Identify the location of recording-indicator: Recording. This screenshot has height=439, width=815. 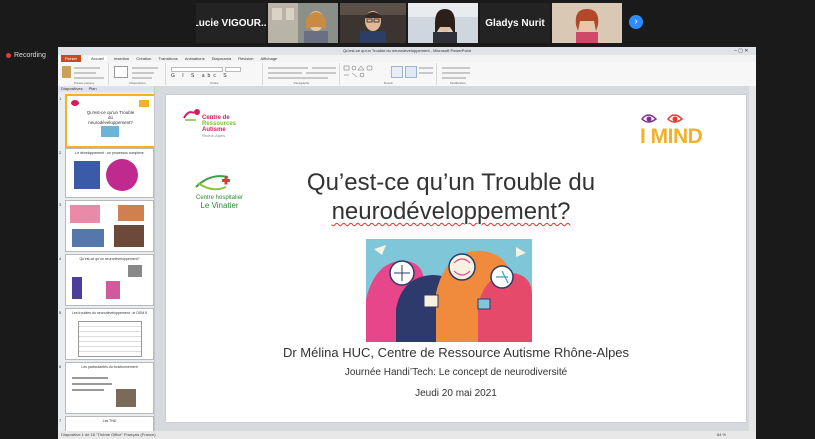
(26, 55).